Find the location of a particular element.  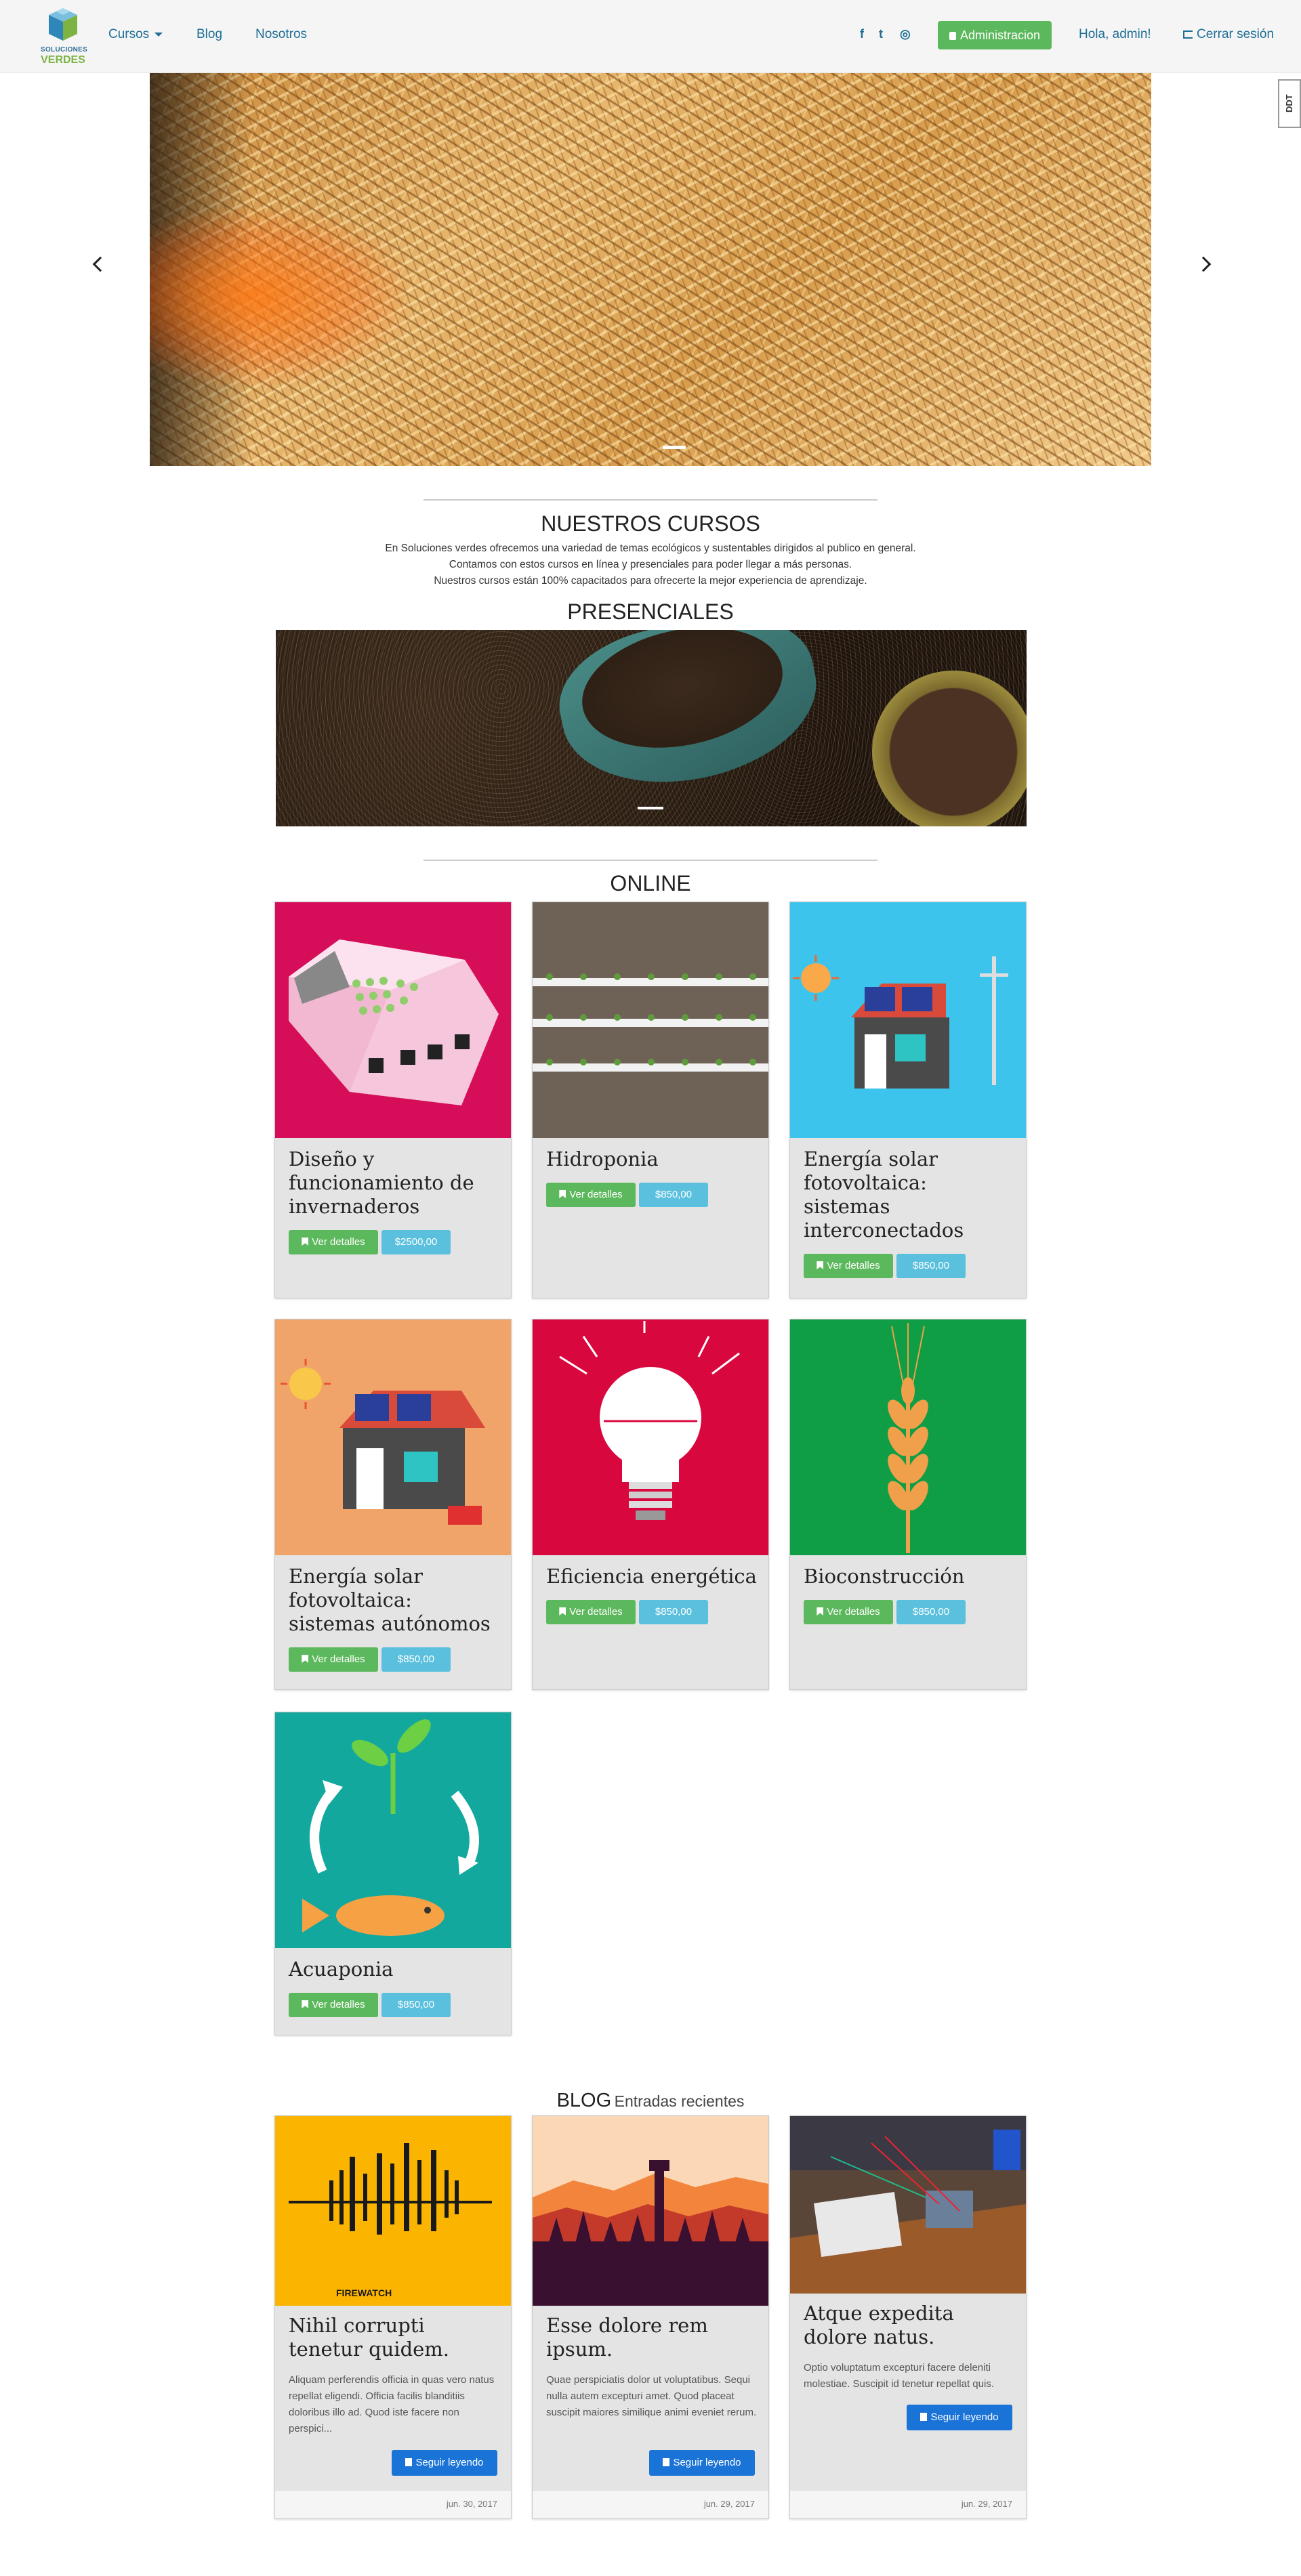

course-title: Eficiencia energética is located at coordinates (651, 1576).